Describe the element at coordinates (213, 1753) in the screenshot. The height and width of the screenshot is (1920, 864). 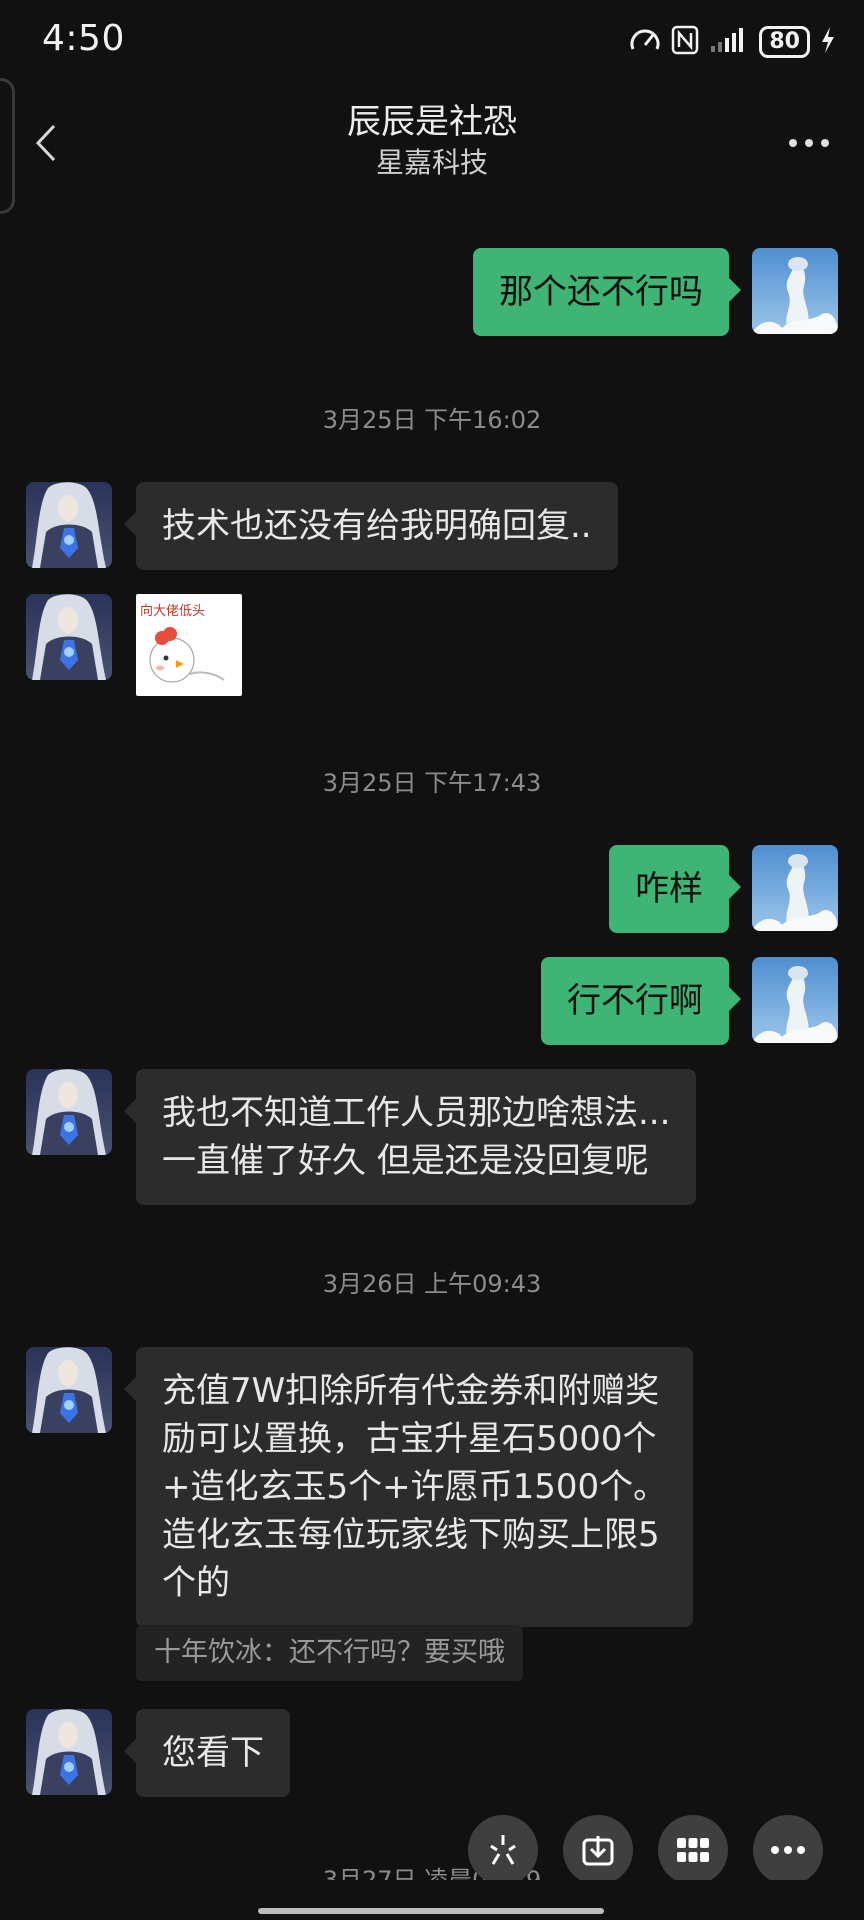
I see `message-text: 您看下` at that location.